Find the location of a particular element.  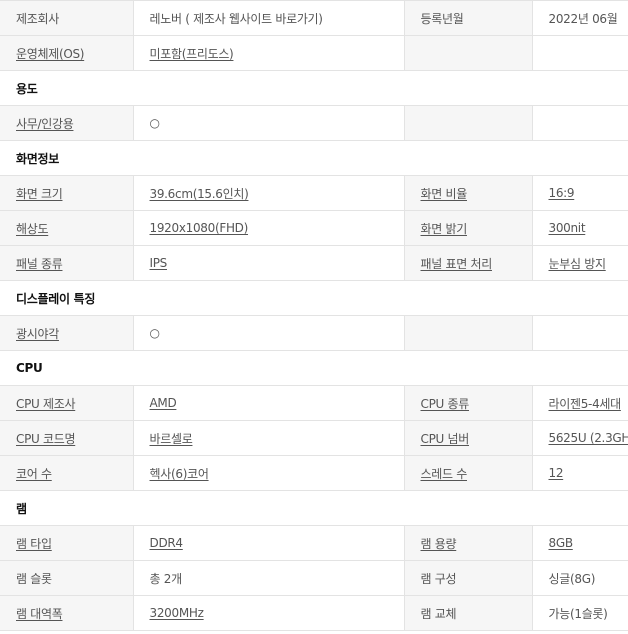

spec-label: 화면 밝기 is located at coordinates (468, 228).